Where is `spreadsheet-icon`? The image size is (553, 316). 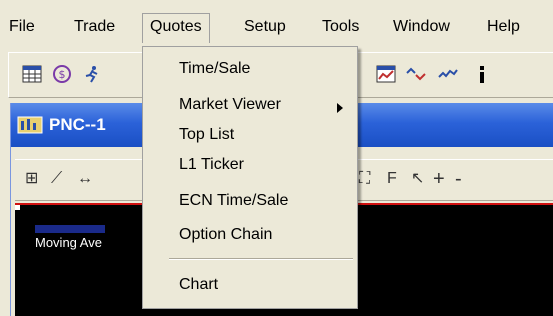 spreadsheet-icon is located at coordinates (32, 74).